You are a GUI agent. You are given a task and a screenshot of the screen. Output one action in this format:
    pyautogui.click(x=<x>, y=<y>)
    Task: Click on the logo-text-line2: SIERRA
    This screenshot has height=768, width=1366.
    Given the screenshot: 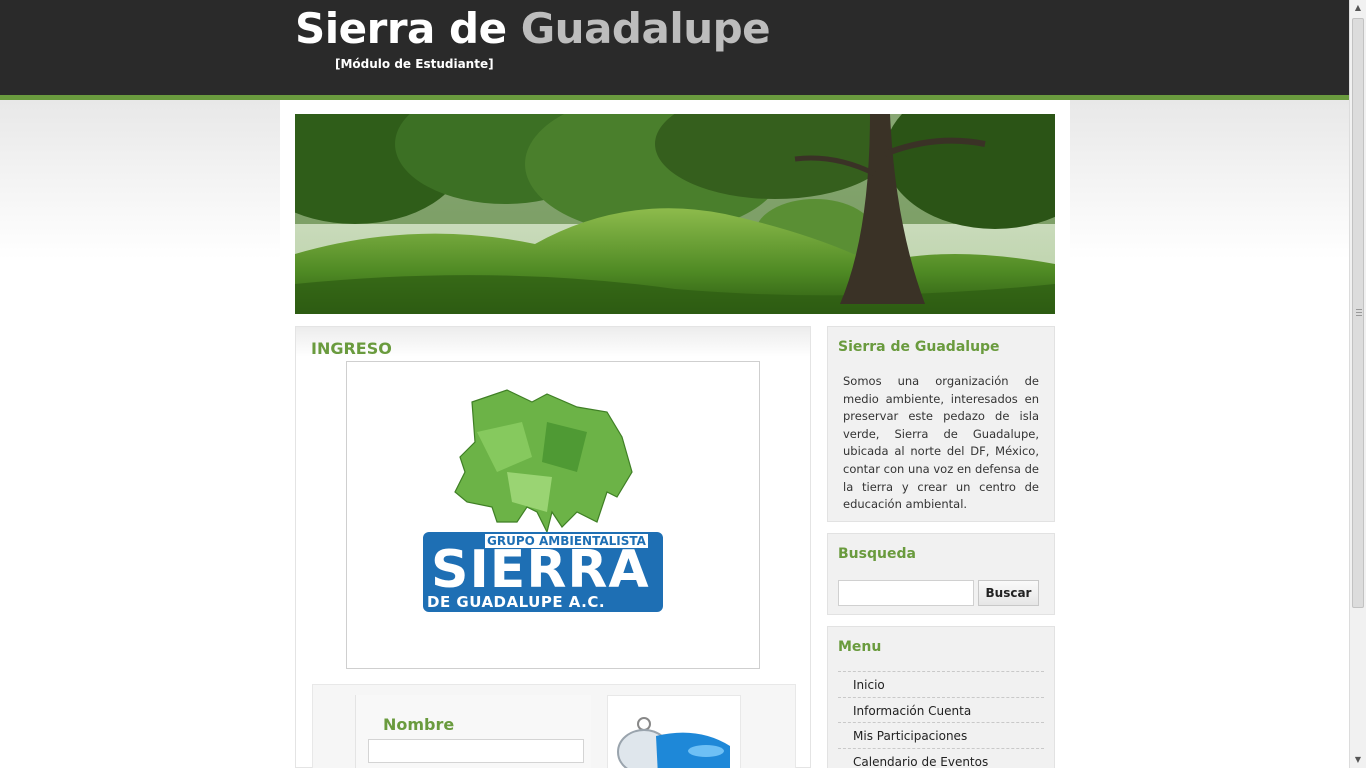 What is the action you would take?
    pyautogui.click(x=540, y=570)
    